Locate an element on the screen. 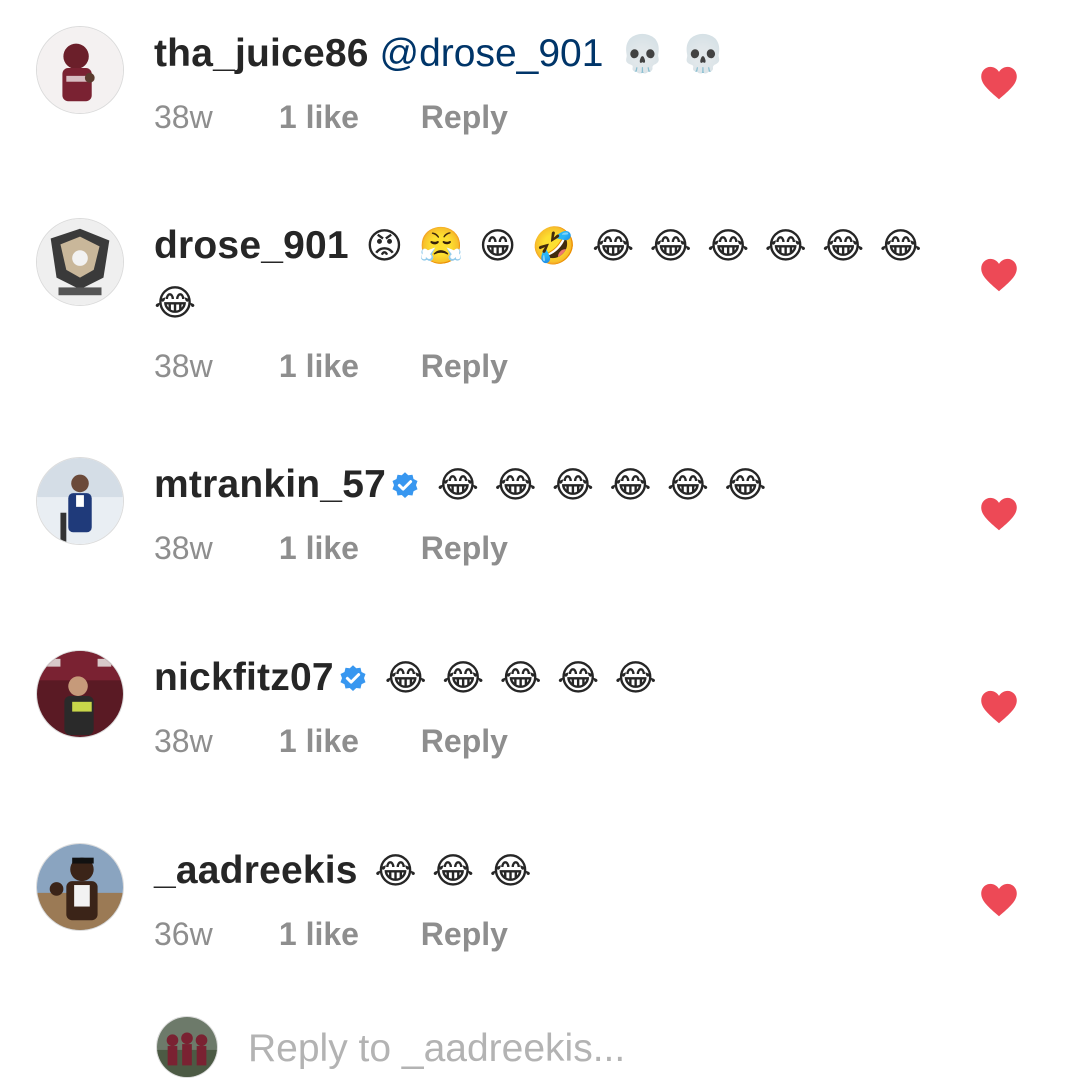 This screenshot has width=1080, height=1080. comment-text: 😂 😂 😂 is located at coordinates (454, 871).